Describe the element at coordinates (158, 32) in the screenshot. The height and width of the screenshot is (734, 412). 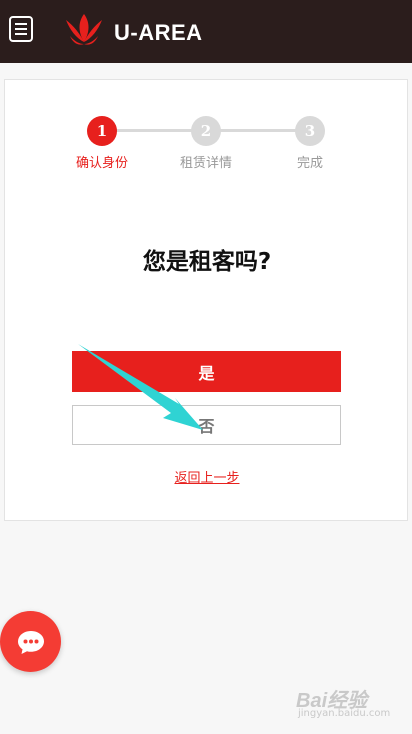
I see `logo-text: U-AREA` at that location.